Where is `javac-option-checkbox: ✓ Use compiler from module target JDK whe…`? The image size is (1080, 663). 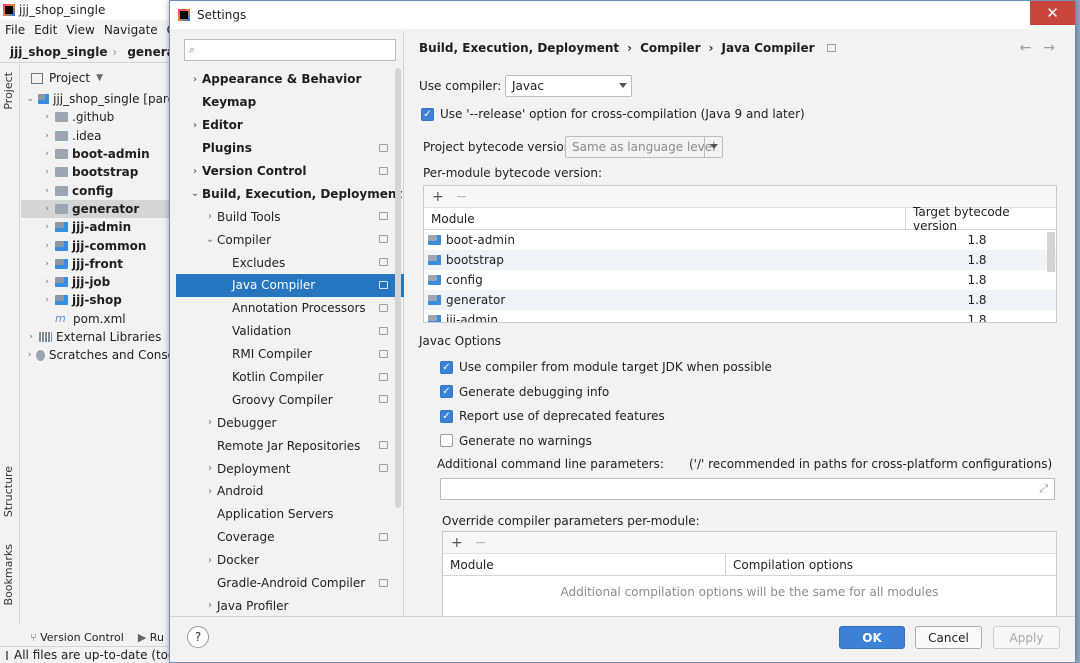
javac-option-checkbox: ✓ Use compiler from module target JDK whe… is located at coordinates (606, 367).